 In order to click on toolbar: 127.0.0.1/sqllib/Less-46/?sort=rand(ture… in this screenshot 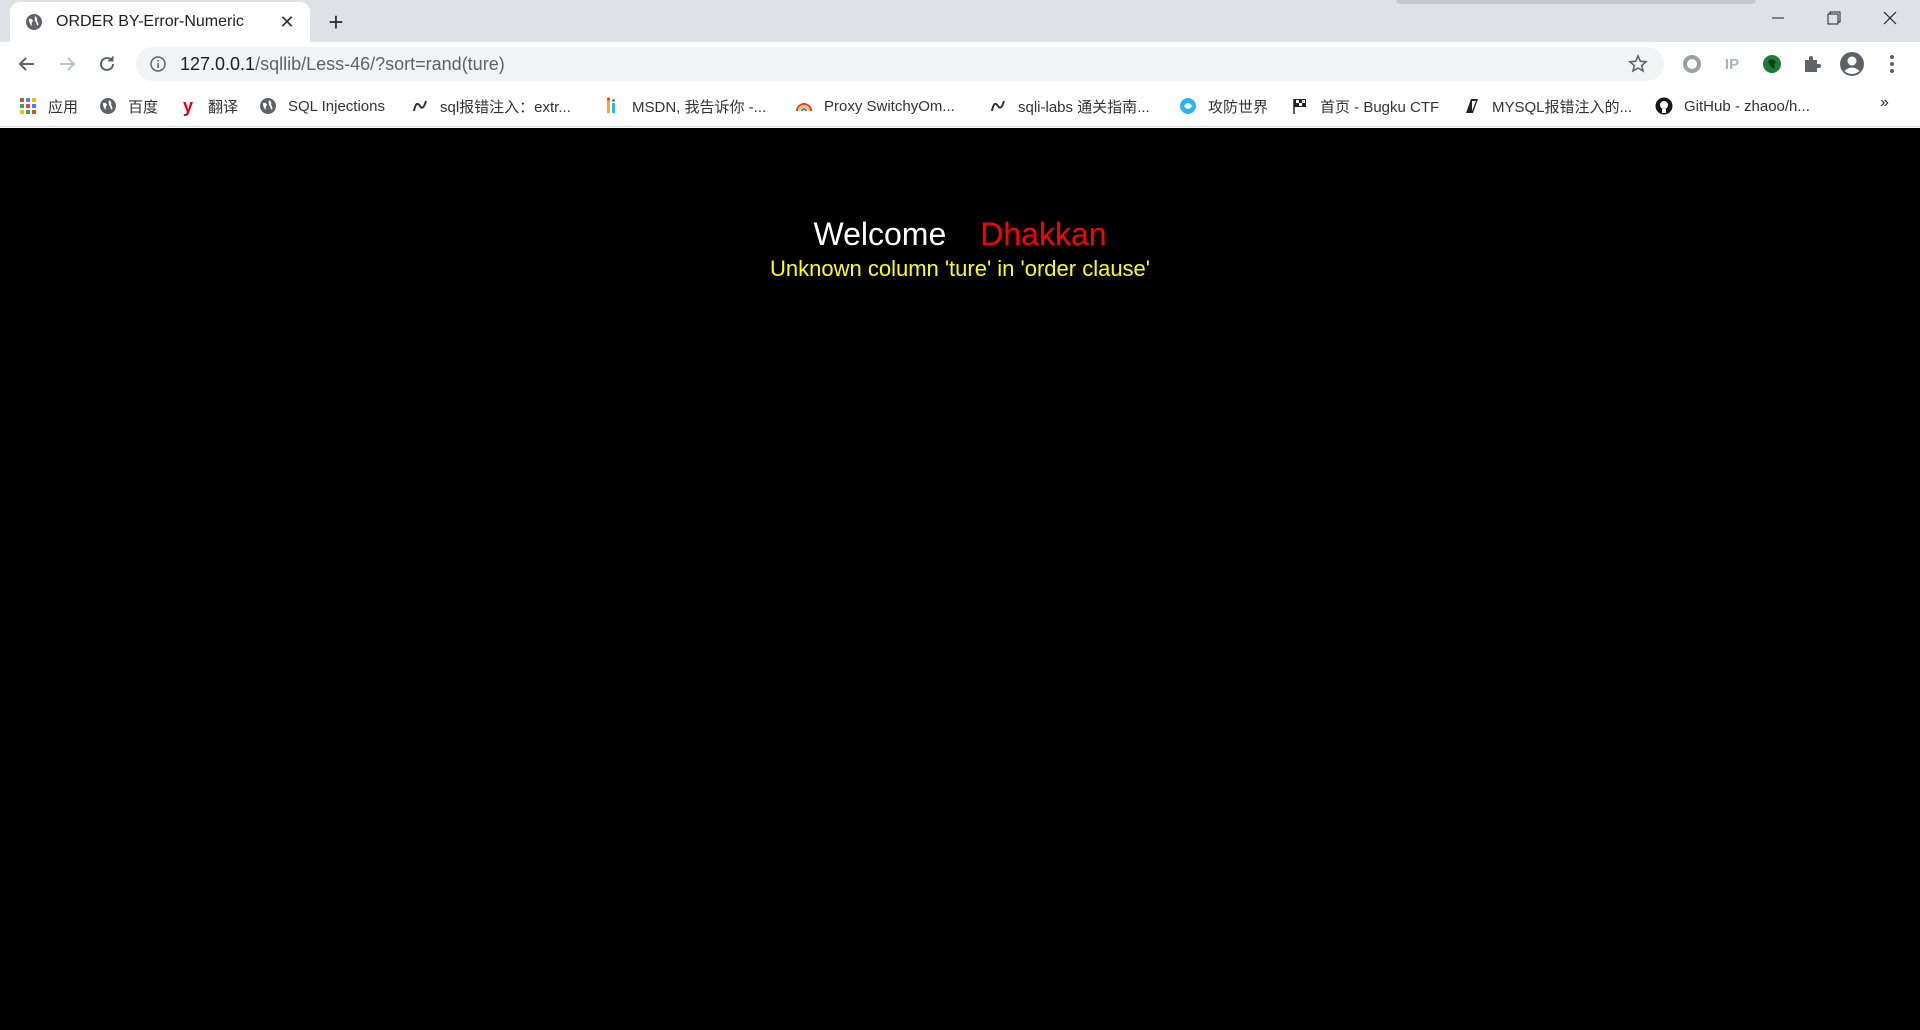, I will do `click(960, 64)`.